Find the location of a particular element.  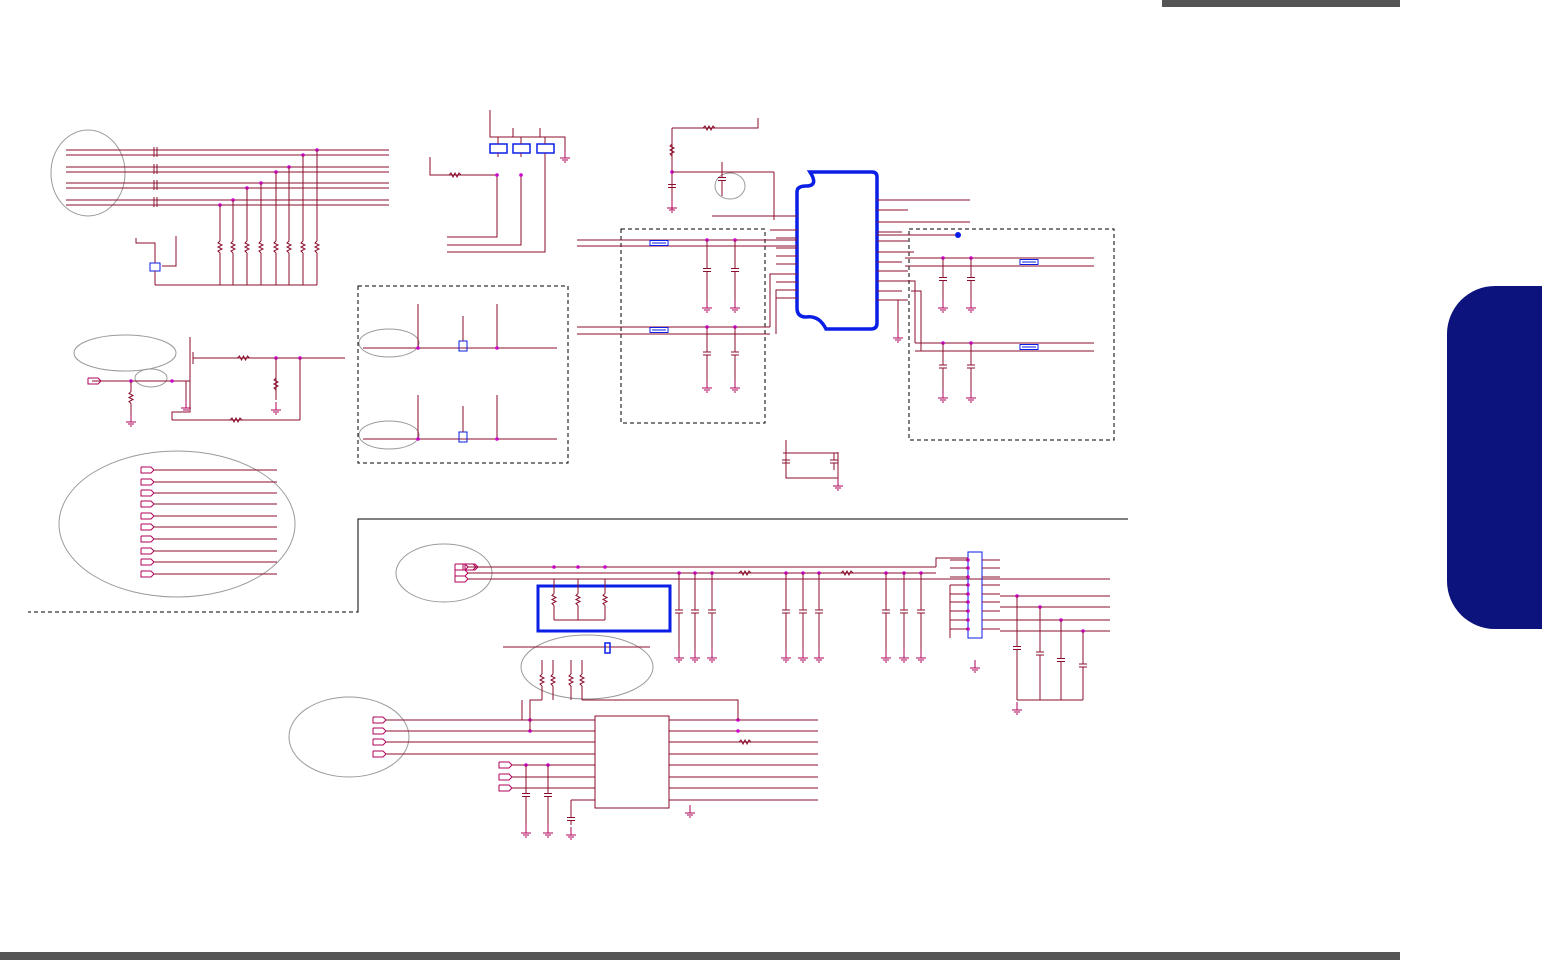

dashed-box-filter-right is located at coordinates (1011, 334).